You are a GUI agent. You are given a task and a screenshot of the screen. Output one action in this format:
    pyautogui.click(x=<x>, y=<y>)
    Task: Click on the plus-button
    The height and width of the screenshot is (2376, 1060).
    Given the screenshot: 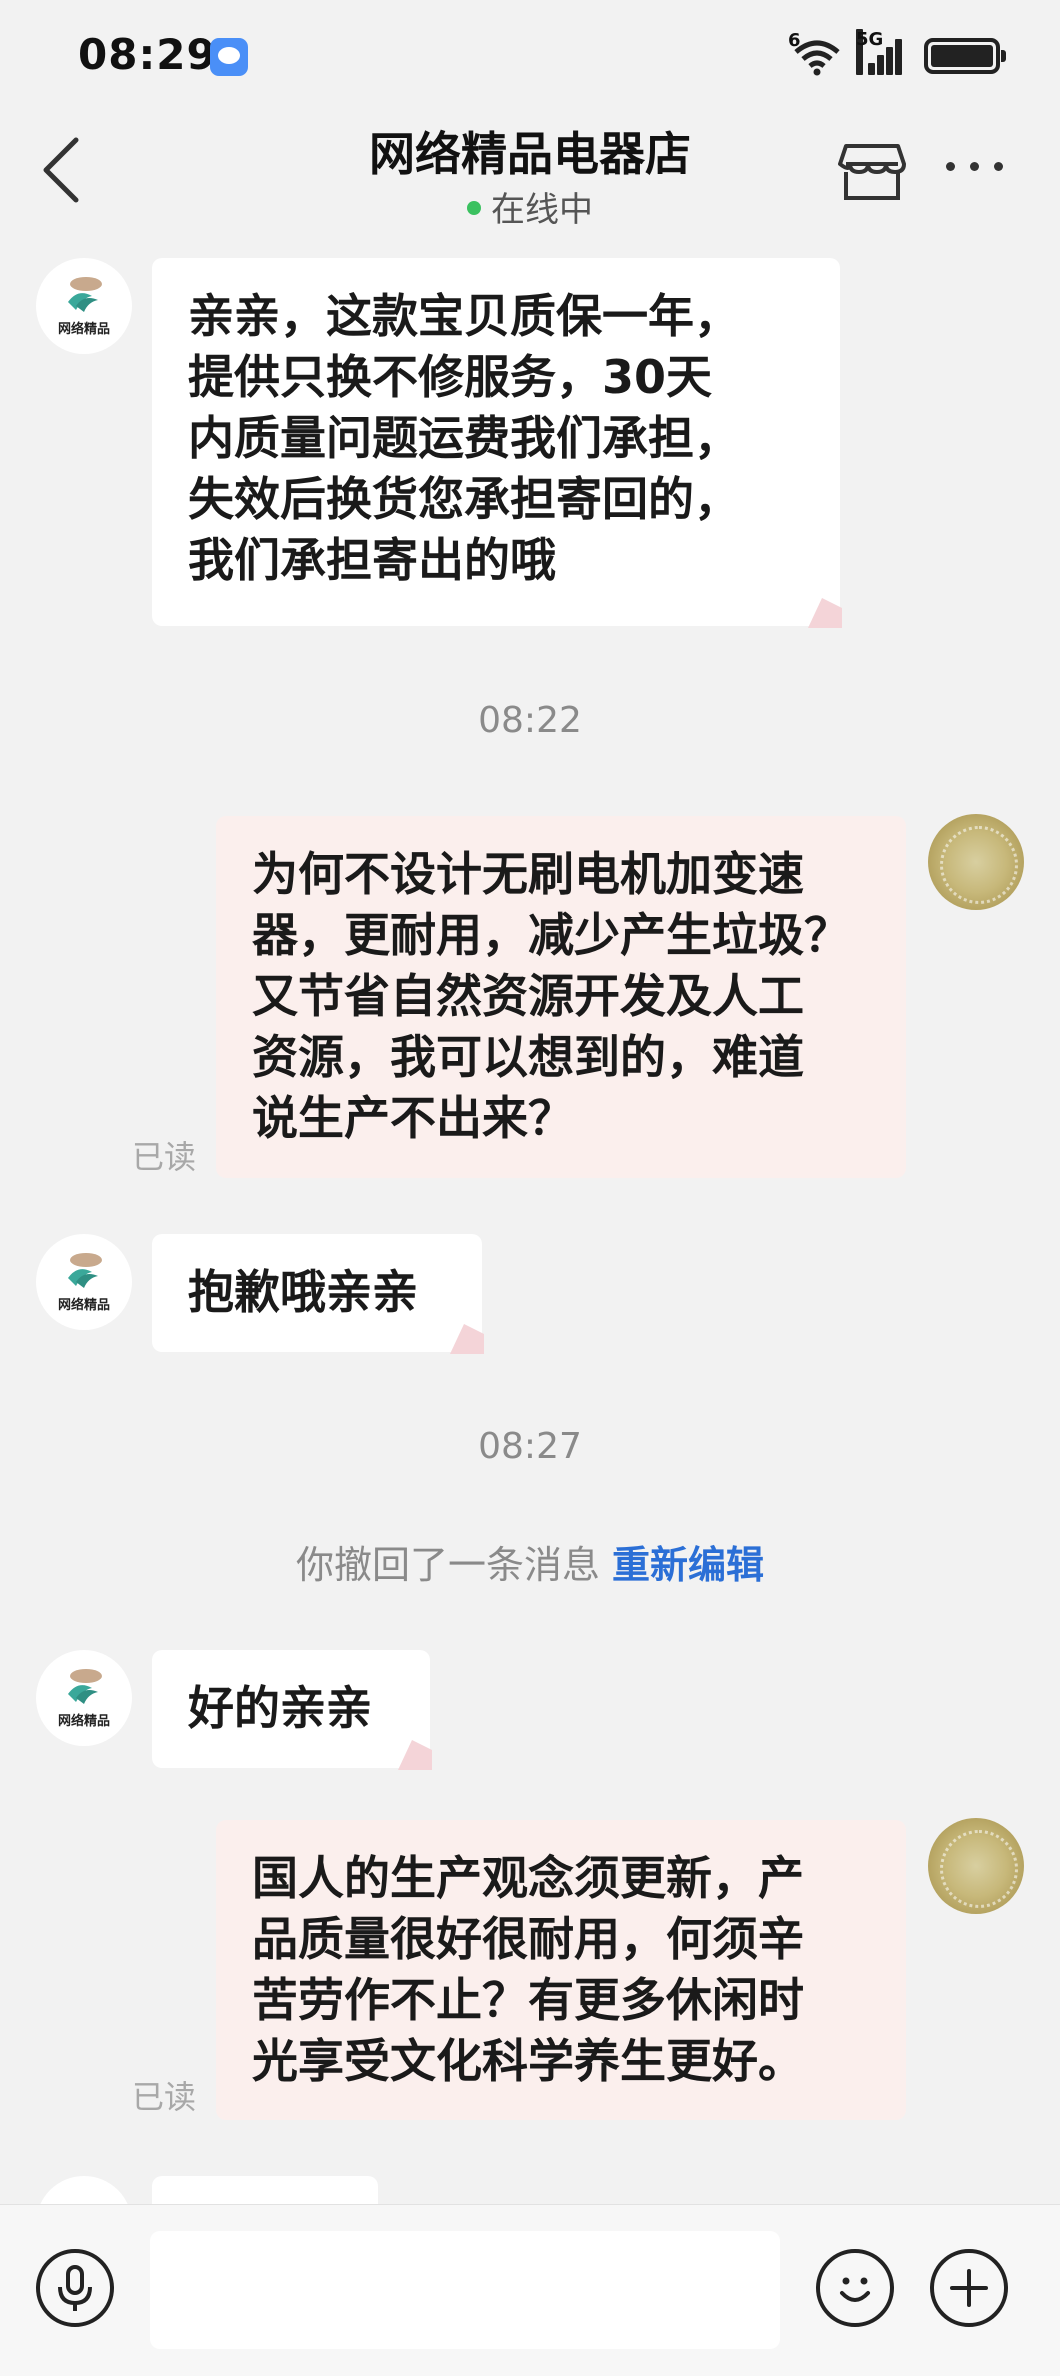 What is the action you would take?
    pyautogui.click(x=969, y=2288)
    